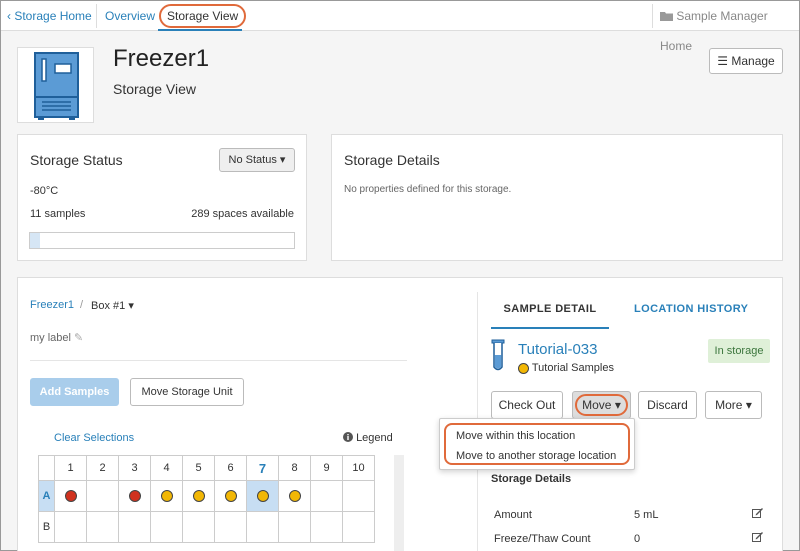 The image size is (800, 551). Describe the element at coordinates (218, 360) in the screenshot. I see `grid-divider` at that location.